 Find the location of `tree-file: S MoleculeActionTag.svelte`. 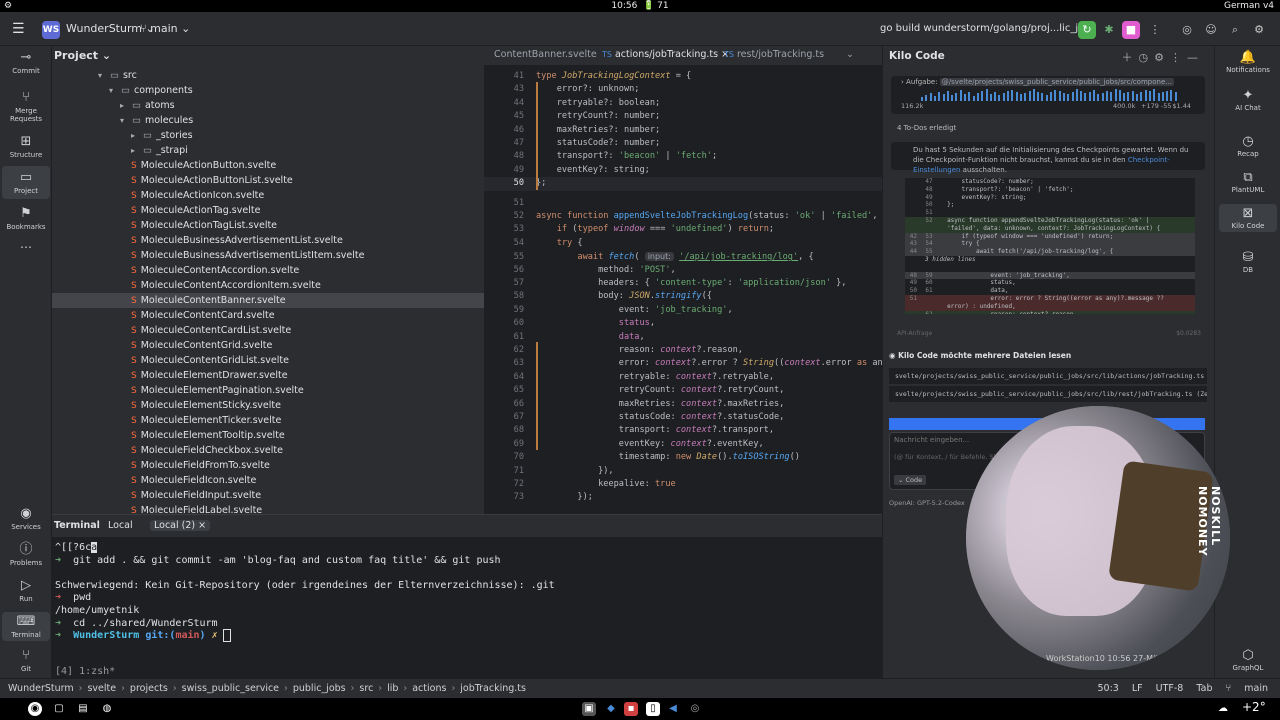

tree-file: S MoleculeActionTag.svelte is located at coordinates (268, 210).